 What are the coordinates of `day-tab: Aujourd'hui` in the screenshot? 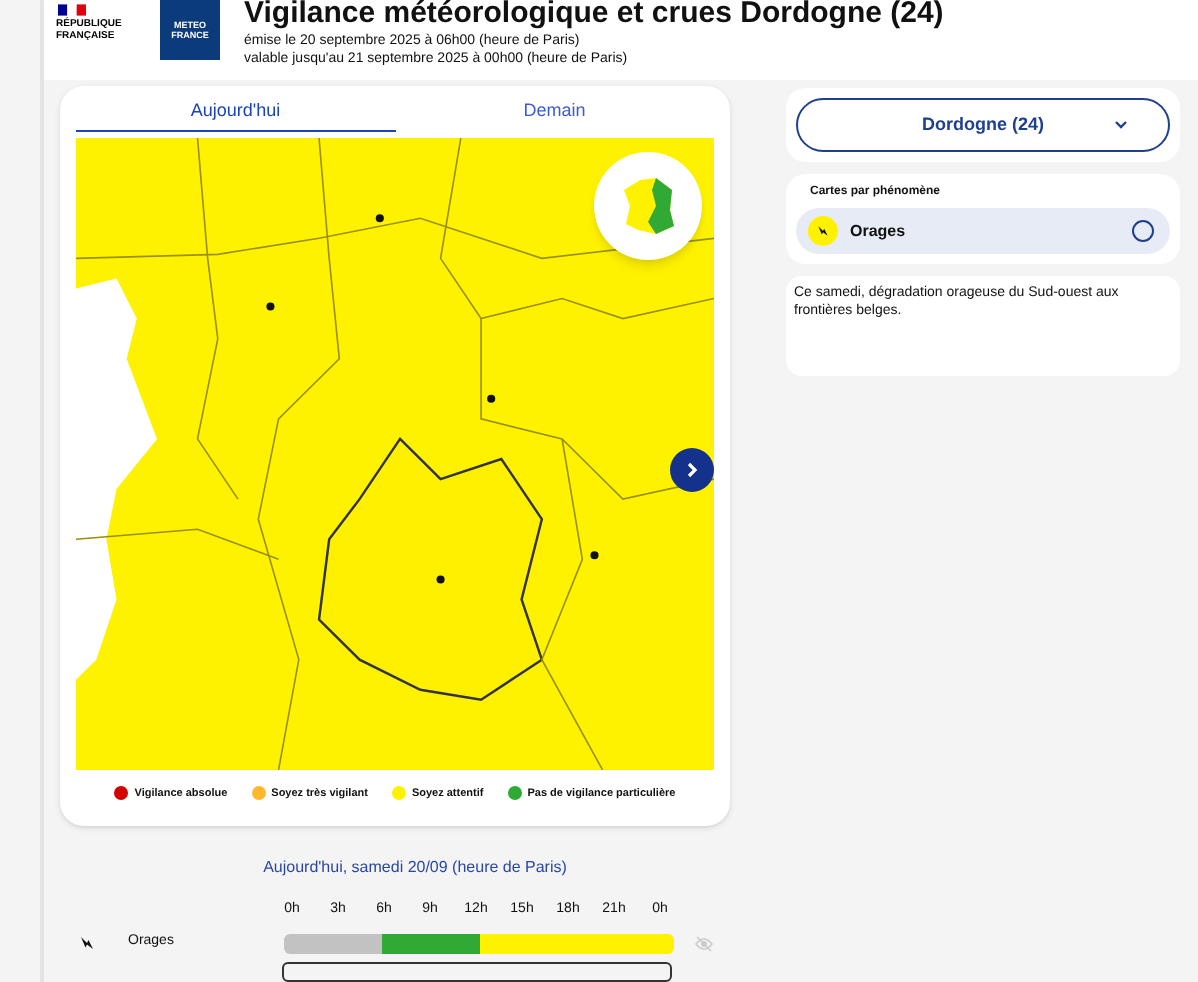 It's located at (235, 114).